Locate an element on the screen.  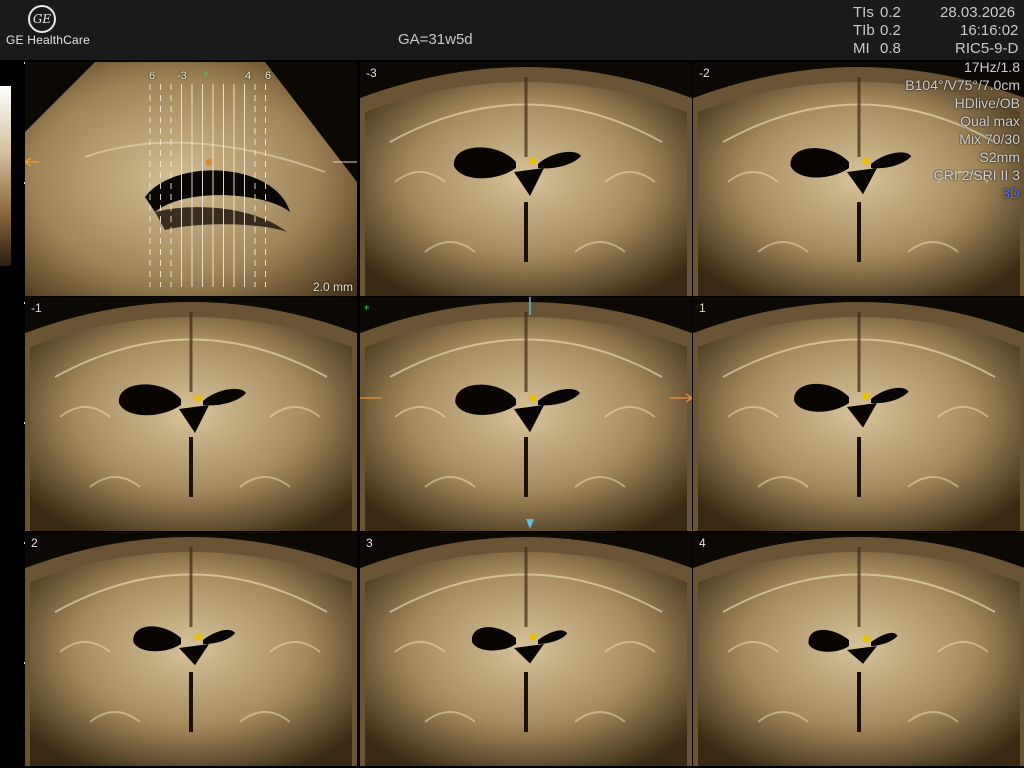
slice-view: -1 is located at coordinates (191, 414).